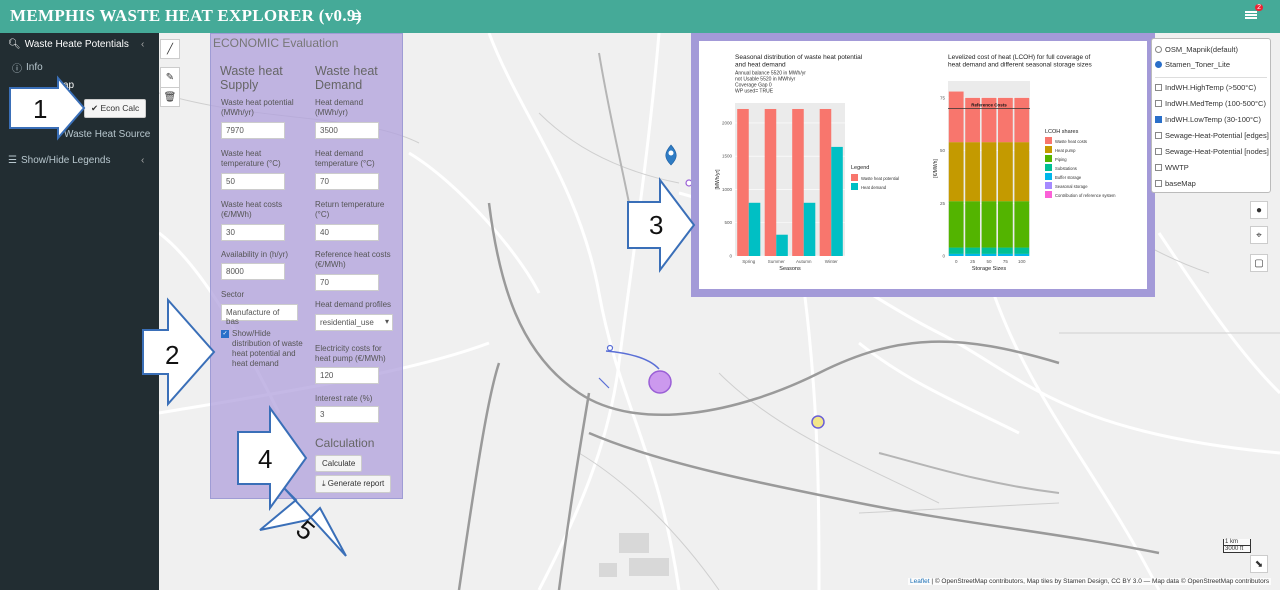  What do you see at coordinates (1237, 549) in the screenshot?
I see `scale-ft: 3000 ft` at bounding box center [1237, 549].